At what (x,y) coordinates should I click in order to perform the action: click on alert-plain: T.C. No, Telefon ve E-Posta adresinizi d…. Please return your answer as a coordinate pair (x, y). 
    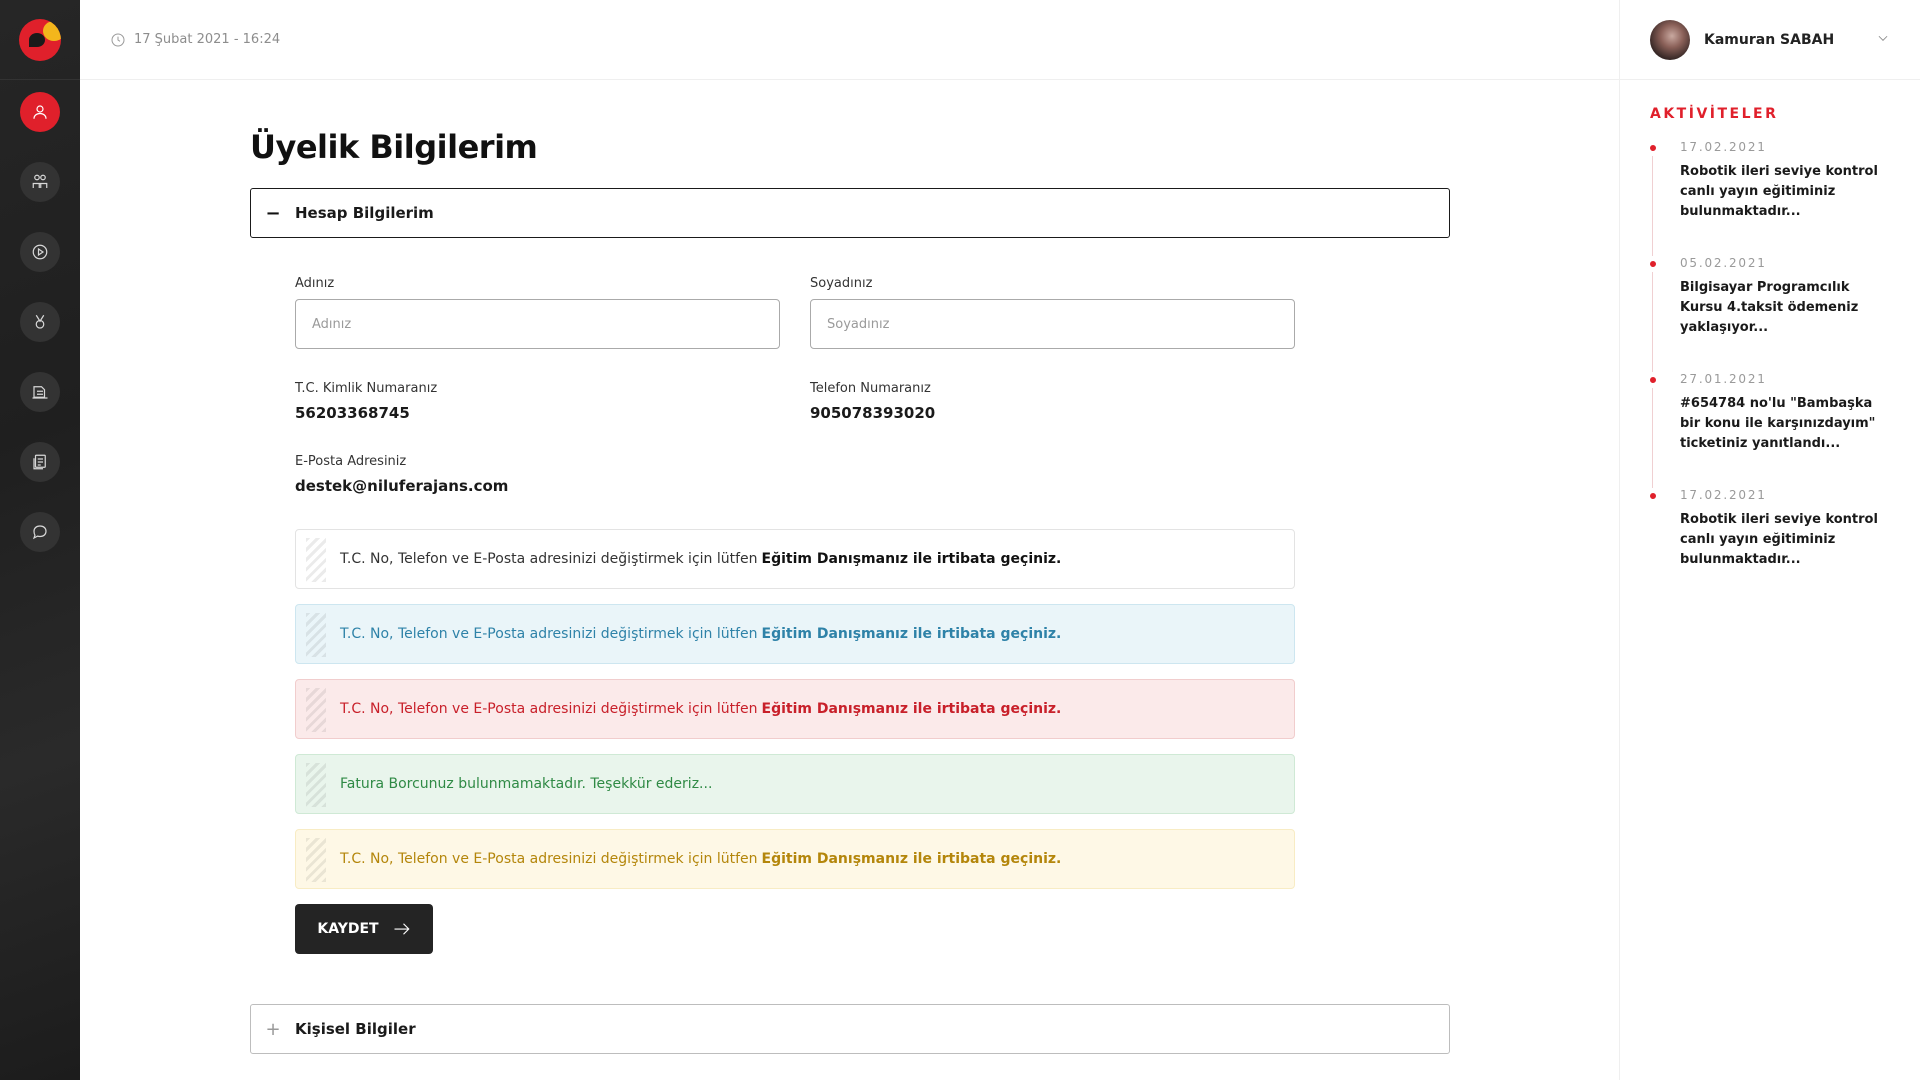
    Looking at the image, I should click on (795, 559).